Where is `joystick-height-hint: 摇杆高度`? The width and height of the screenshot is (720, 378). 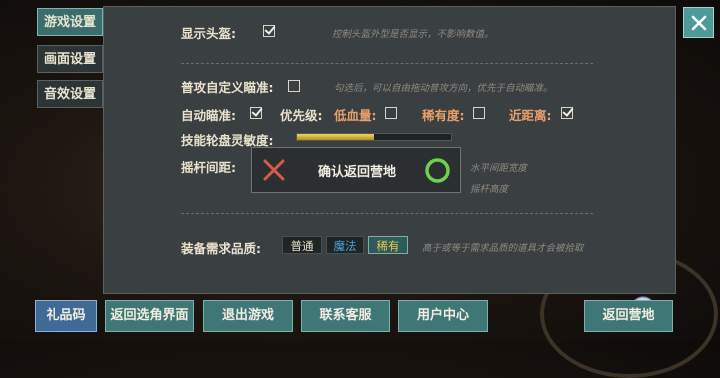 joystick-height-hint: 摇杆高度 is located at coordinates (489, 189).